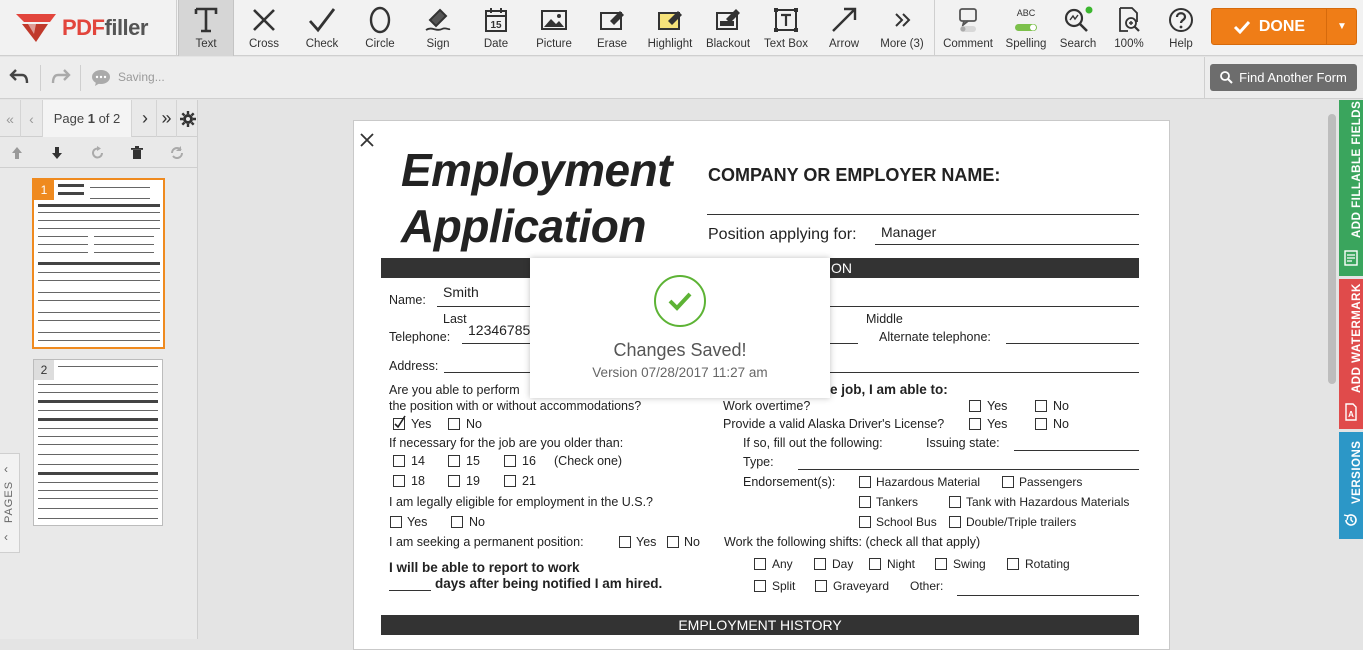 This screenshot has height=650, width=1363. I want to click on position-value: Manager, so click(908, 232).